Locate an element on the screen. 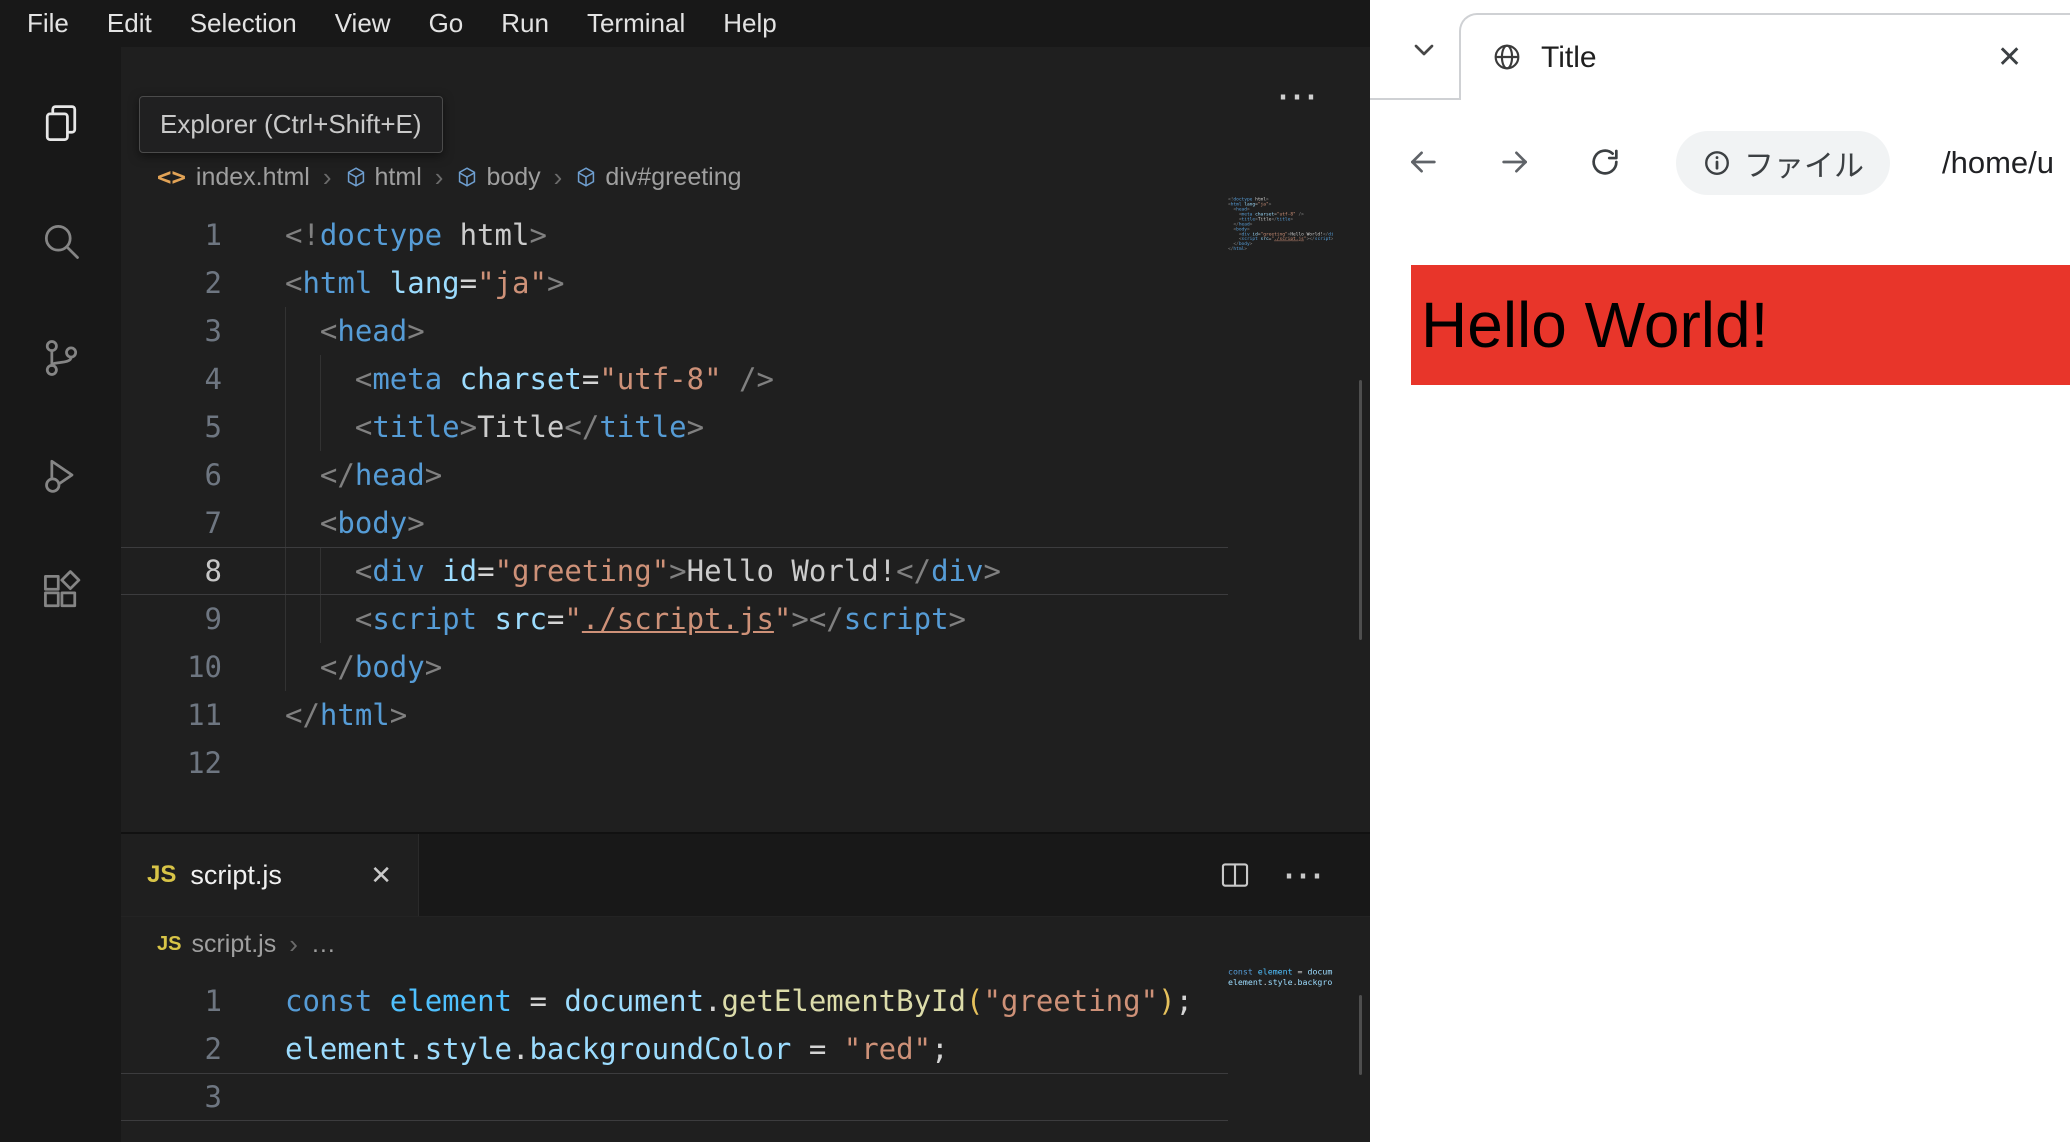 This screenshot has height=1142, width=2070. chevron-down-icon is located at coordinates (1424, 52).